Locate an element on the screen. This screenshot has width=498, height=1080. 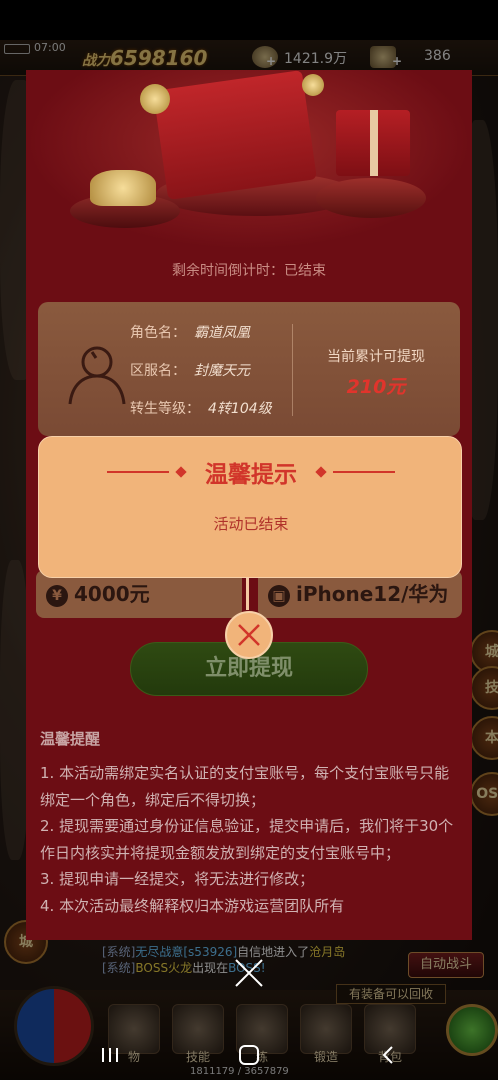
tips-title: 温馨提醒 is located at coordinates (70, 739).